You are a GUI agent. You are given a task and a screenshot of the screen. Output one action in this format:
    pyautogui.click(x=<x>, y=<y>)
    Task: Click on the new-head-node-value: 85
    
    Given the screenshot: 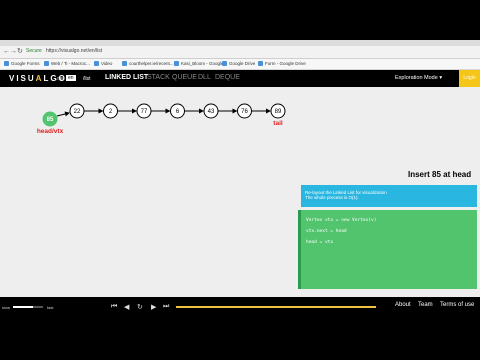 What is the action you would take?
    pyautogui.click(x=50, y=120)
    